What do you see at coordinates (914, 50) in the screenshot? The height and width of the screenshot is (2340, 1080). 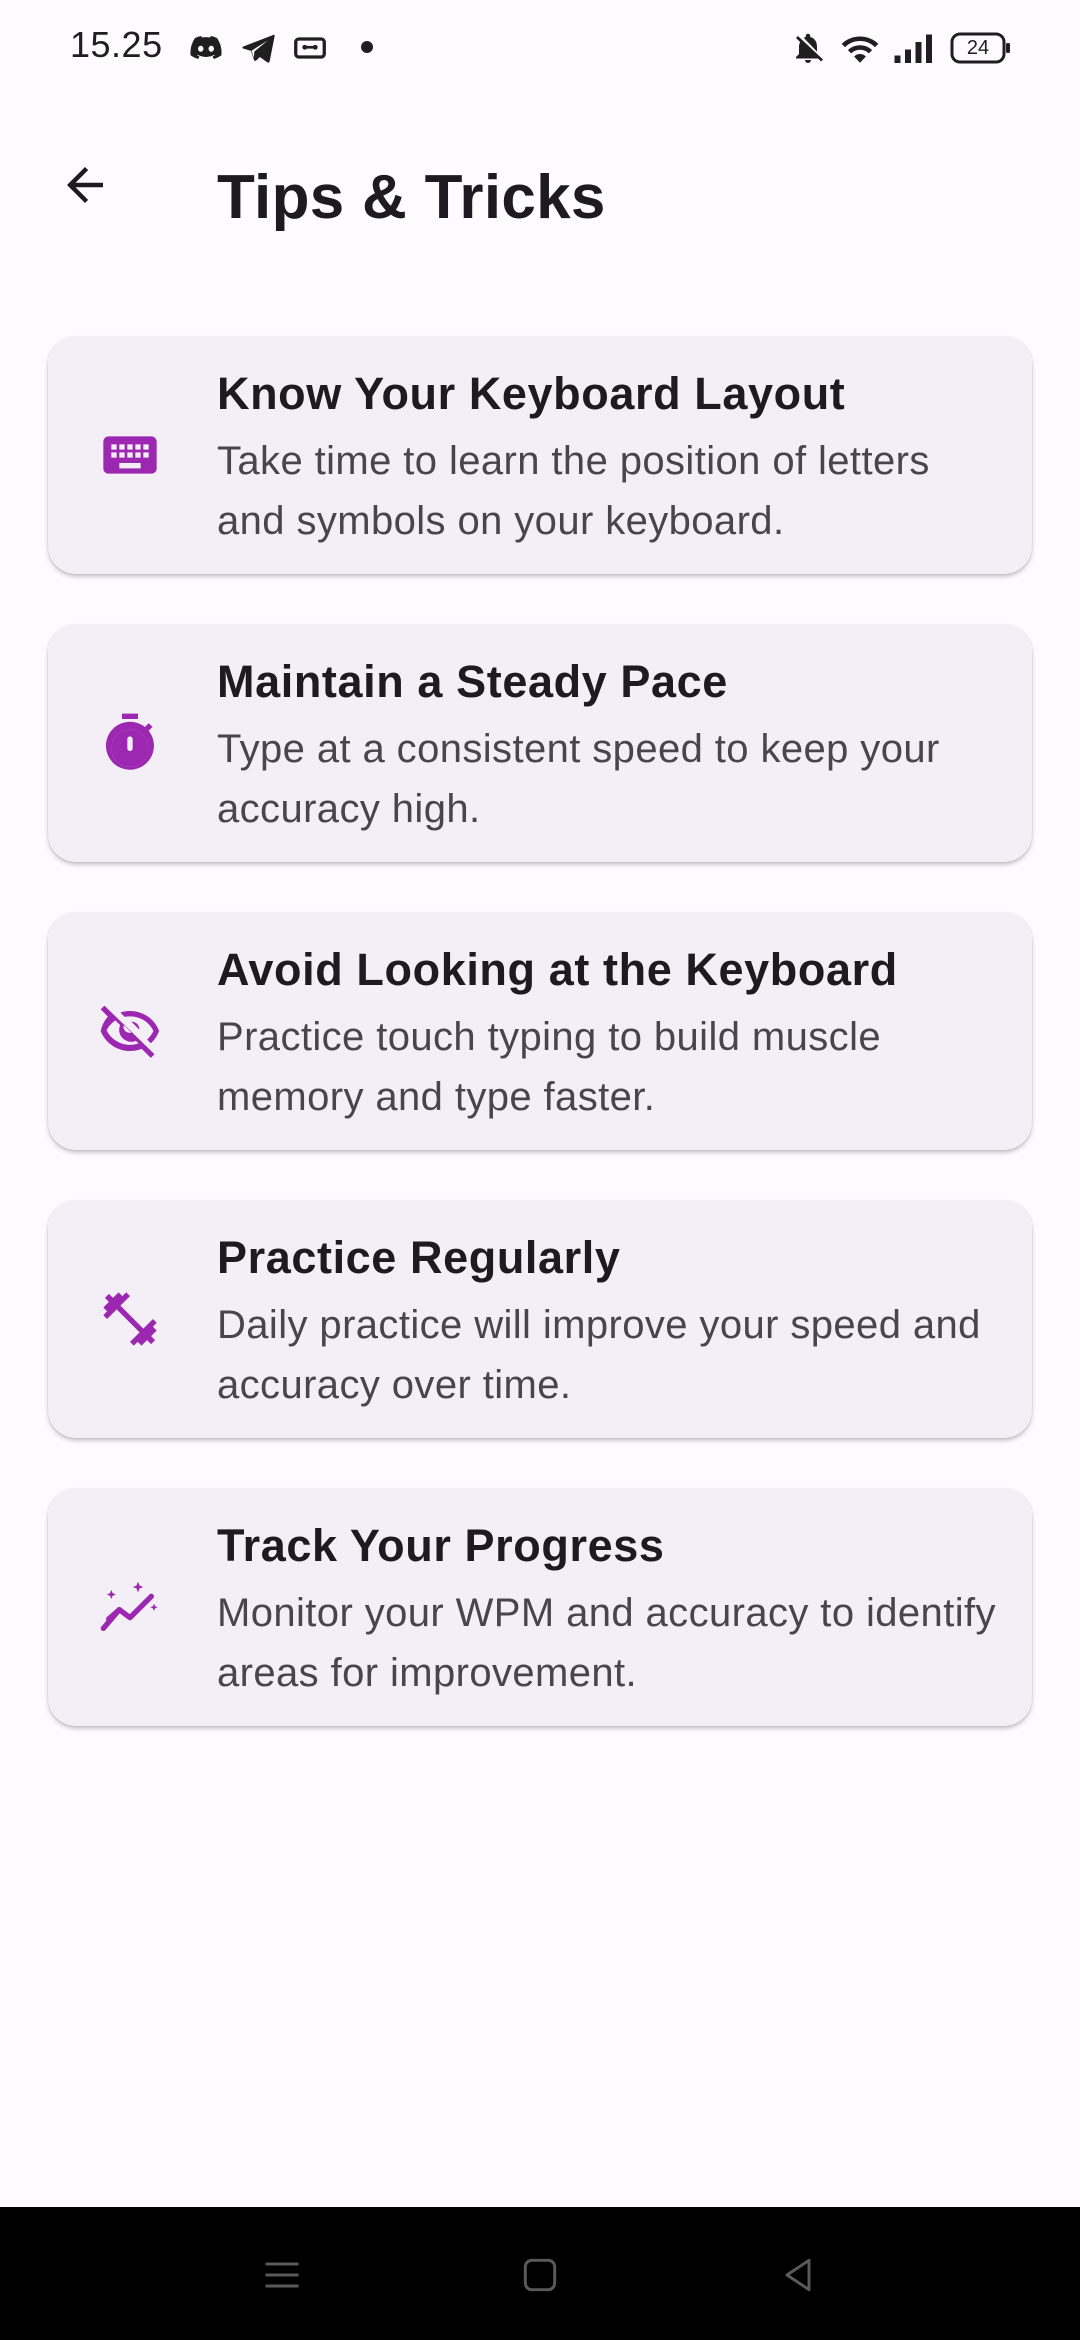 I see `signal-icon` at bounding box center [914, 50].